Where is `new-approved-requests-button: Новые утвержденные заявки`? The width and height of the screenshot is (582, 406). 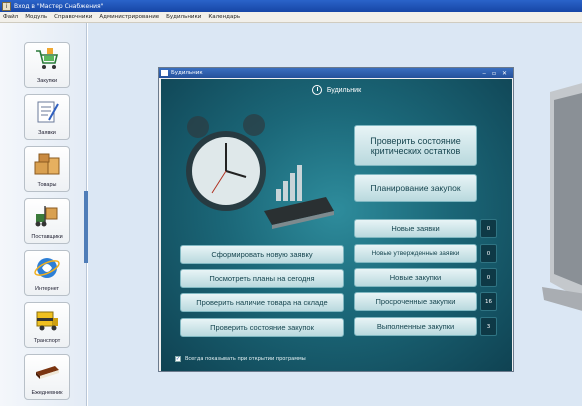 new-approved-requests-button: Новые утвержденные заявки is located at coordinates (415, 253).